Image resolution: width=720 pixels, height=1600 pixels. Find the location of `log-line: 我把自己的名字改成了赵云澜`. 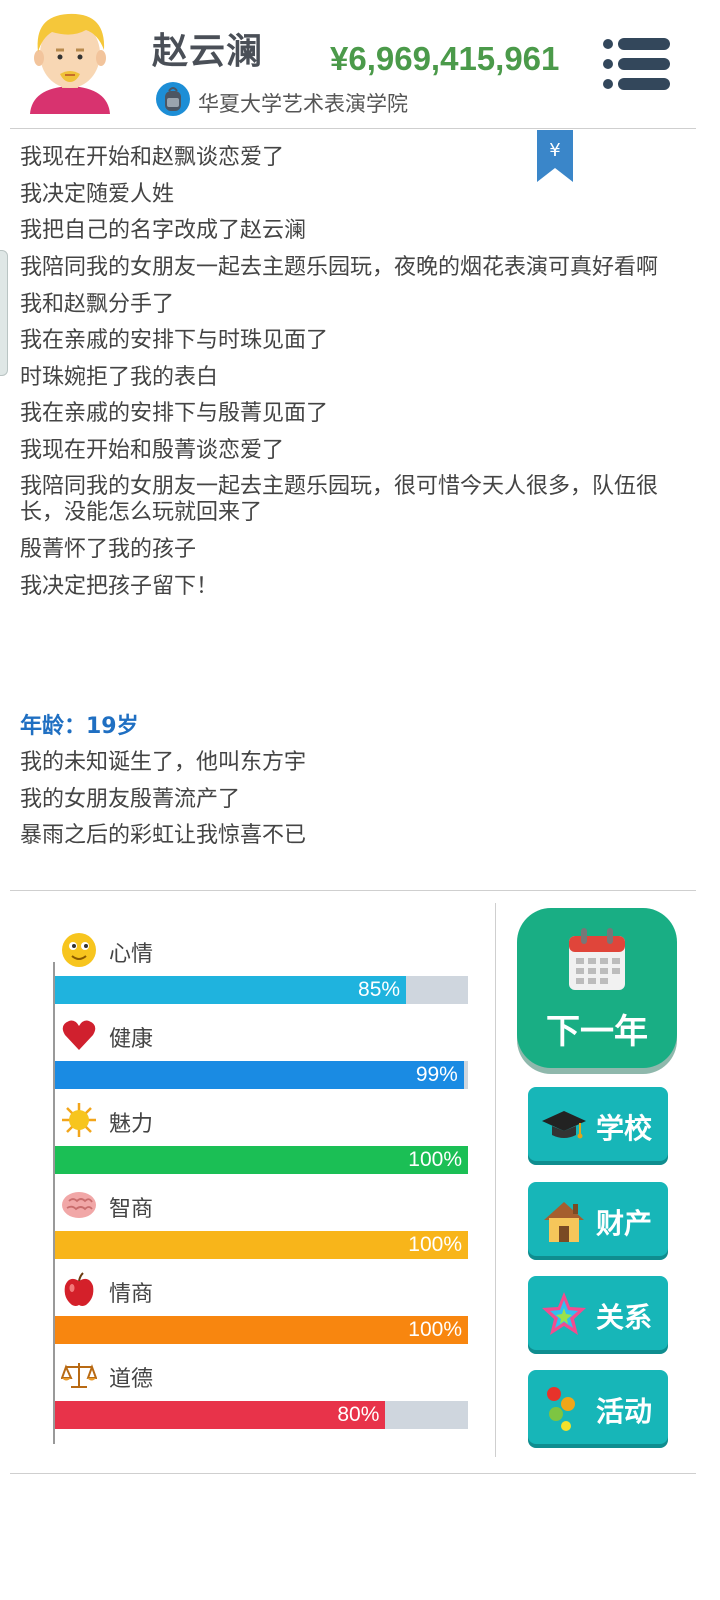

log-line: 我把自己的名字改成了赵云澜 is located at coordinates (163, 230).